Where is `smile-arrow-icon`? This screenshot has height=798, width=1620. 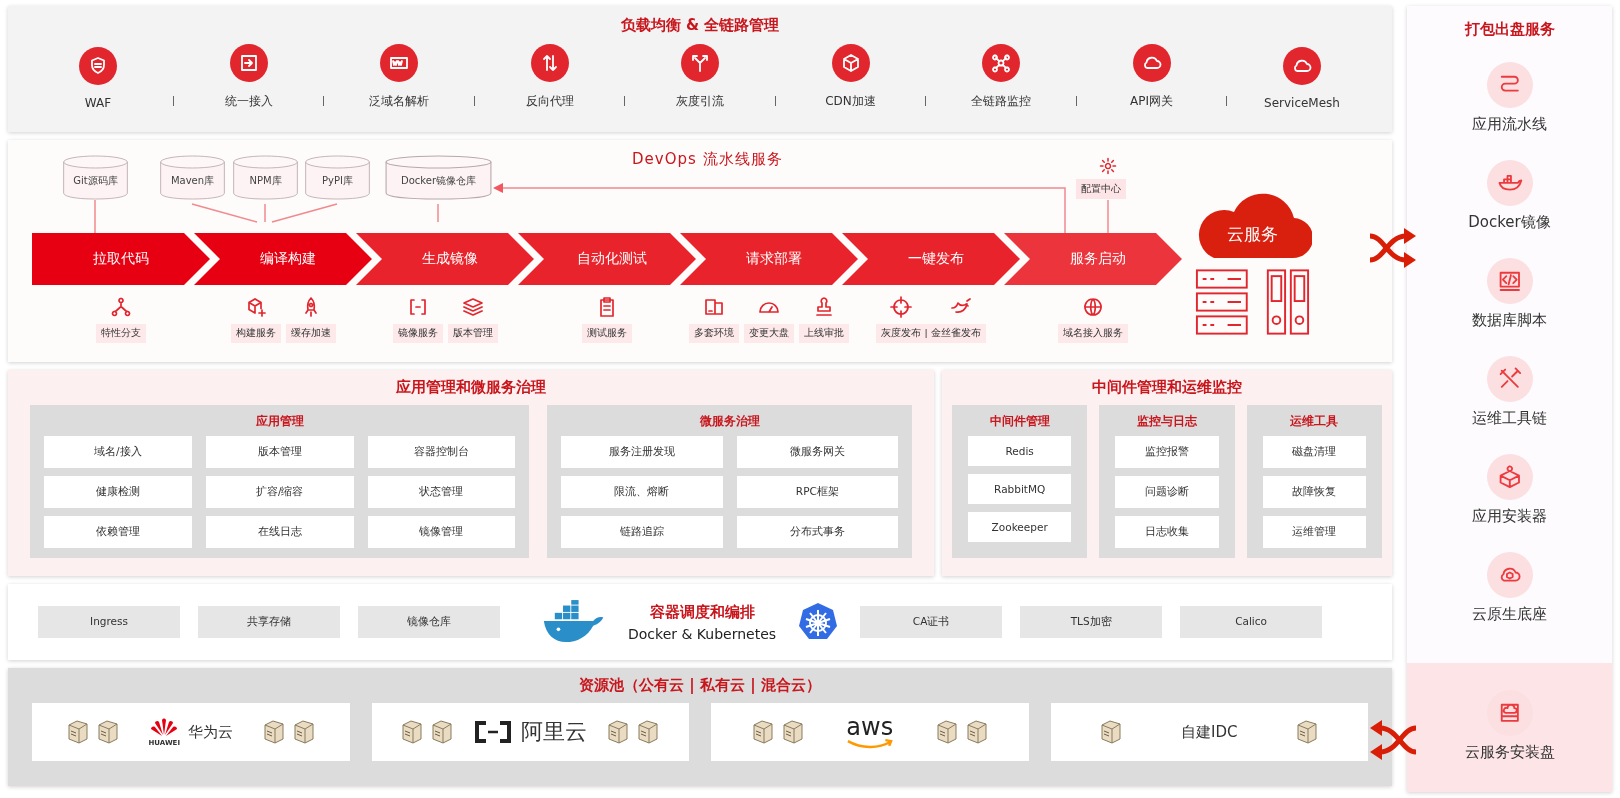
smile-arrow-icon is located at coordinates (869, 744).